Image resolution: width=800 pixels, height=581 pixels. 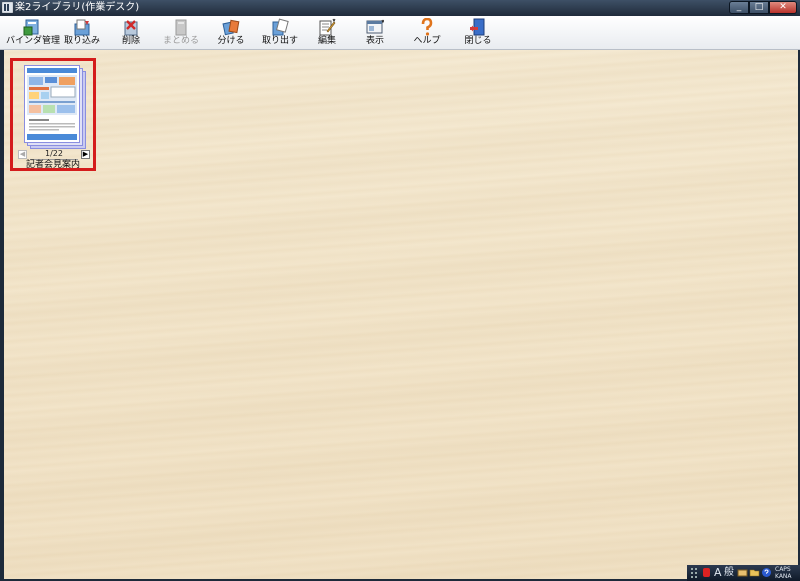 What do you see at coordinates (131, 28) in the screenshot?
I see `delete-icon` at bounding box center [131, 28].